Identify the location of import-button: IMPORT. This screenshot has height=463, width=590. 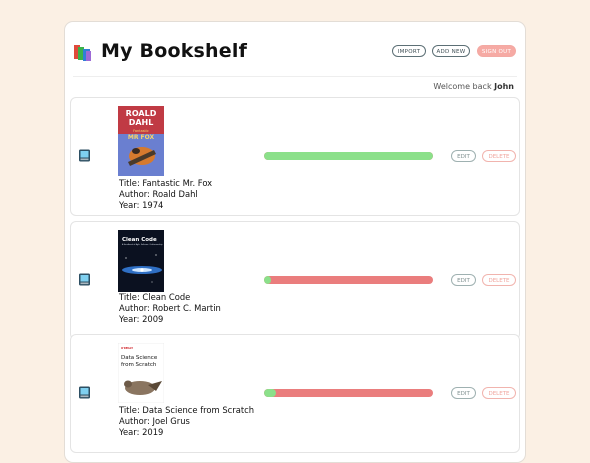
(409, 51).